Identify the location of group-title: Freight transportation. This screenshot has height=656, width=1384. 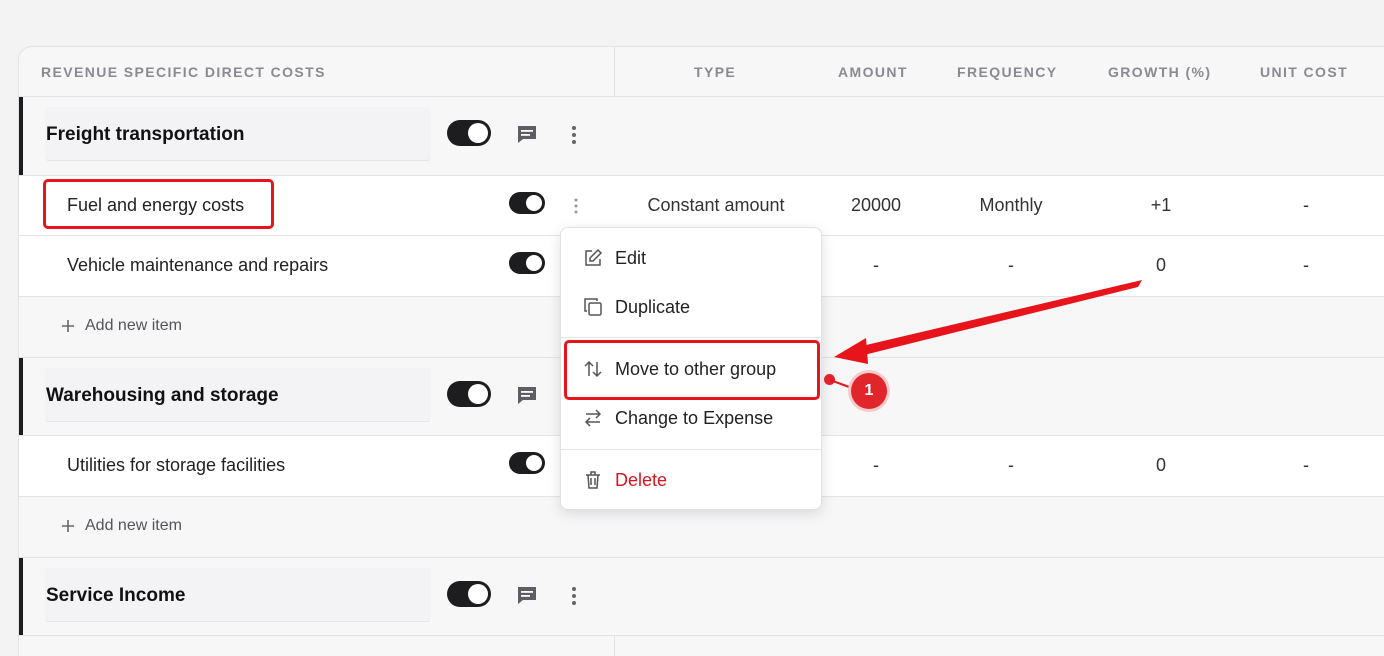
(145, 134).